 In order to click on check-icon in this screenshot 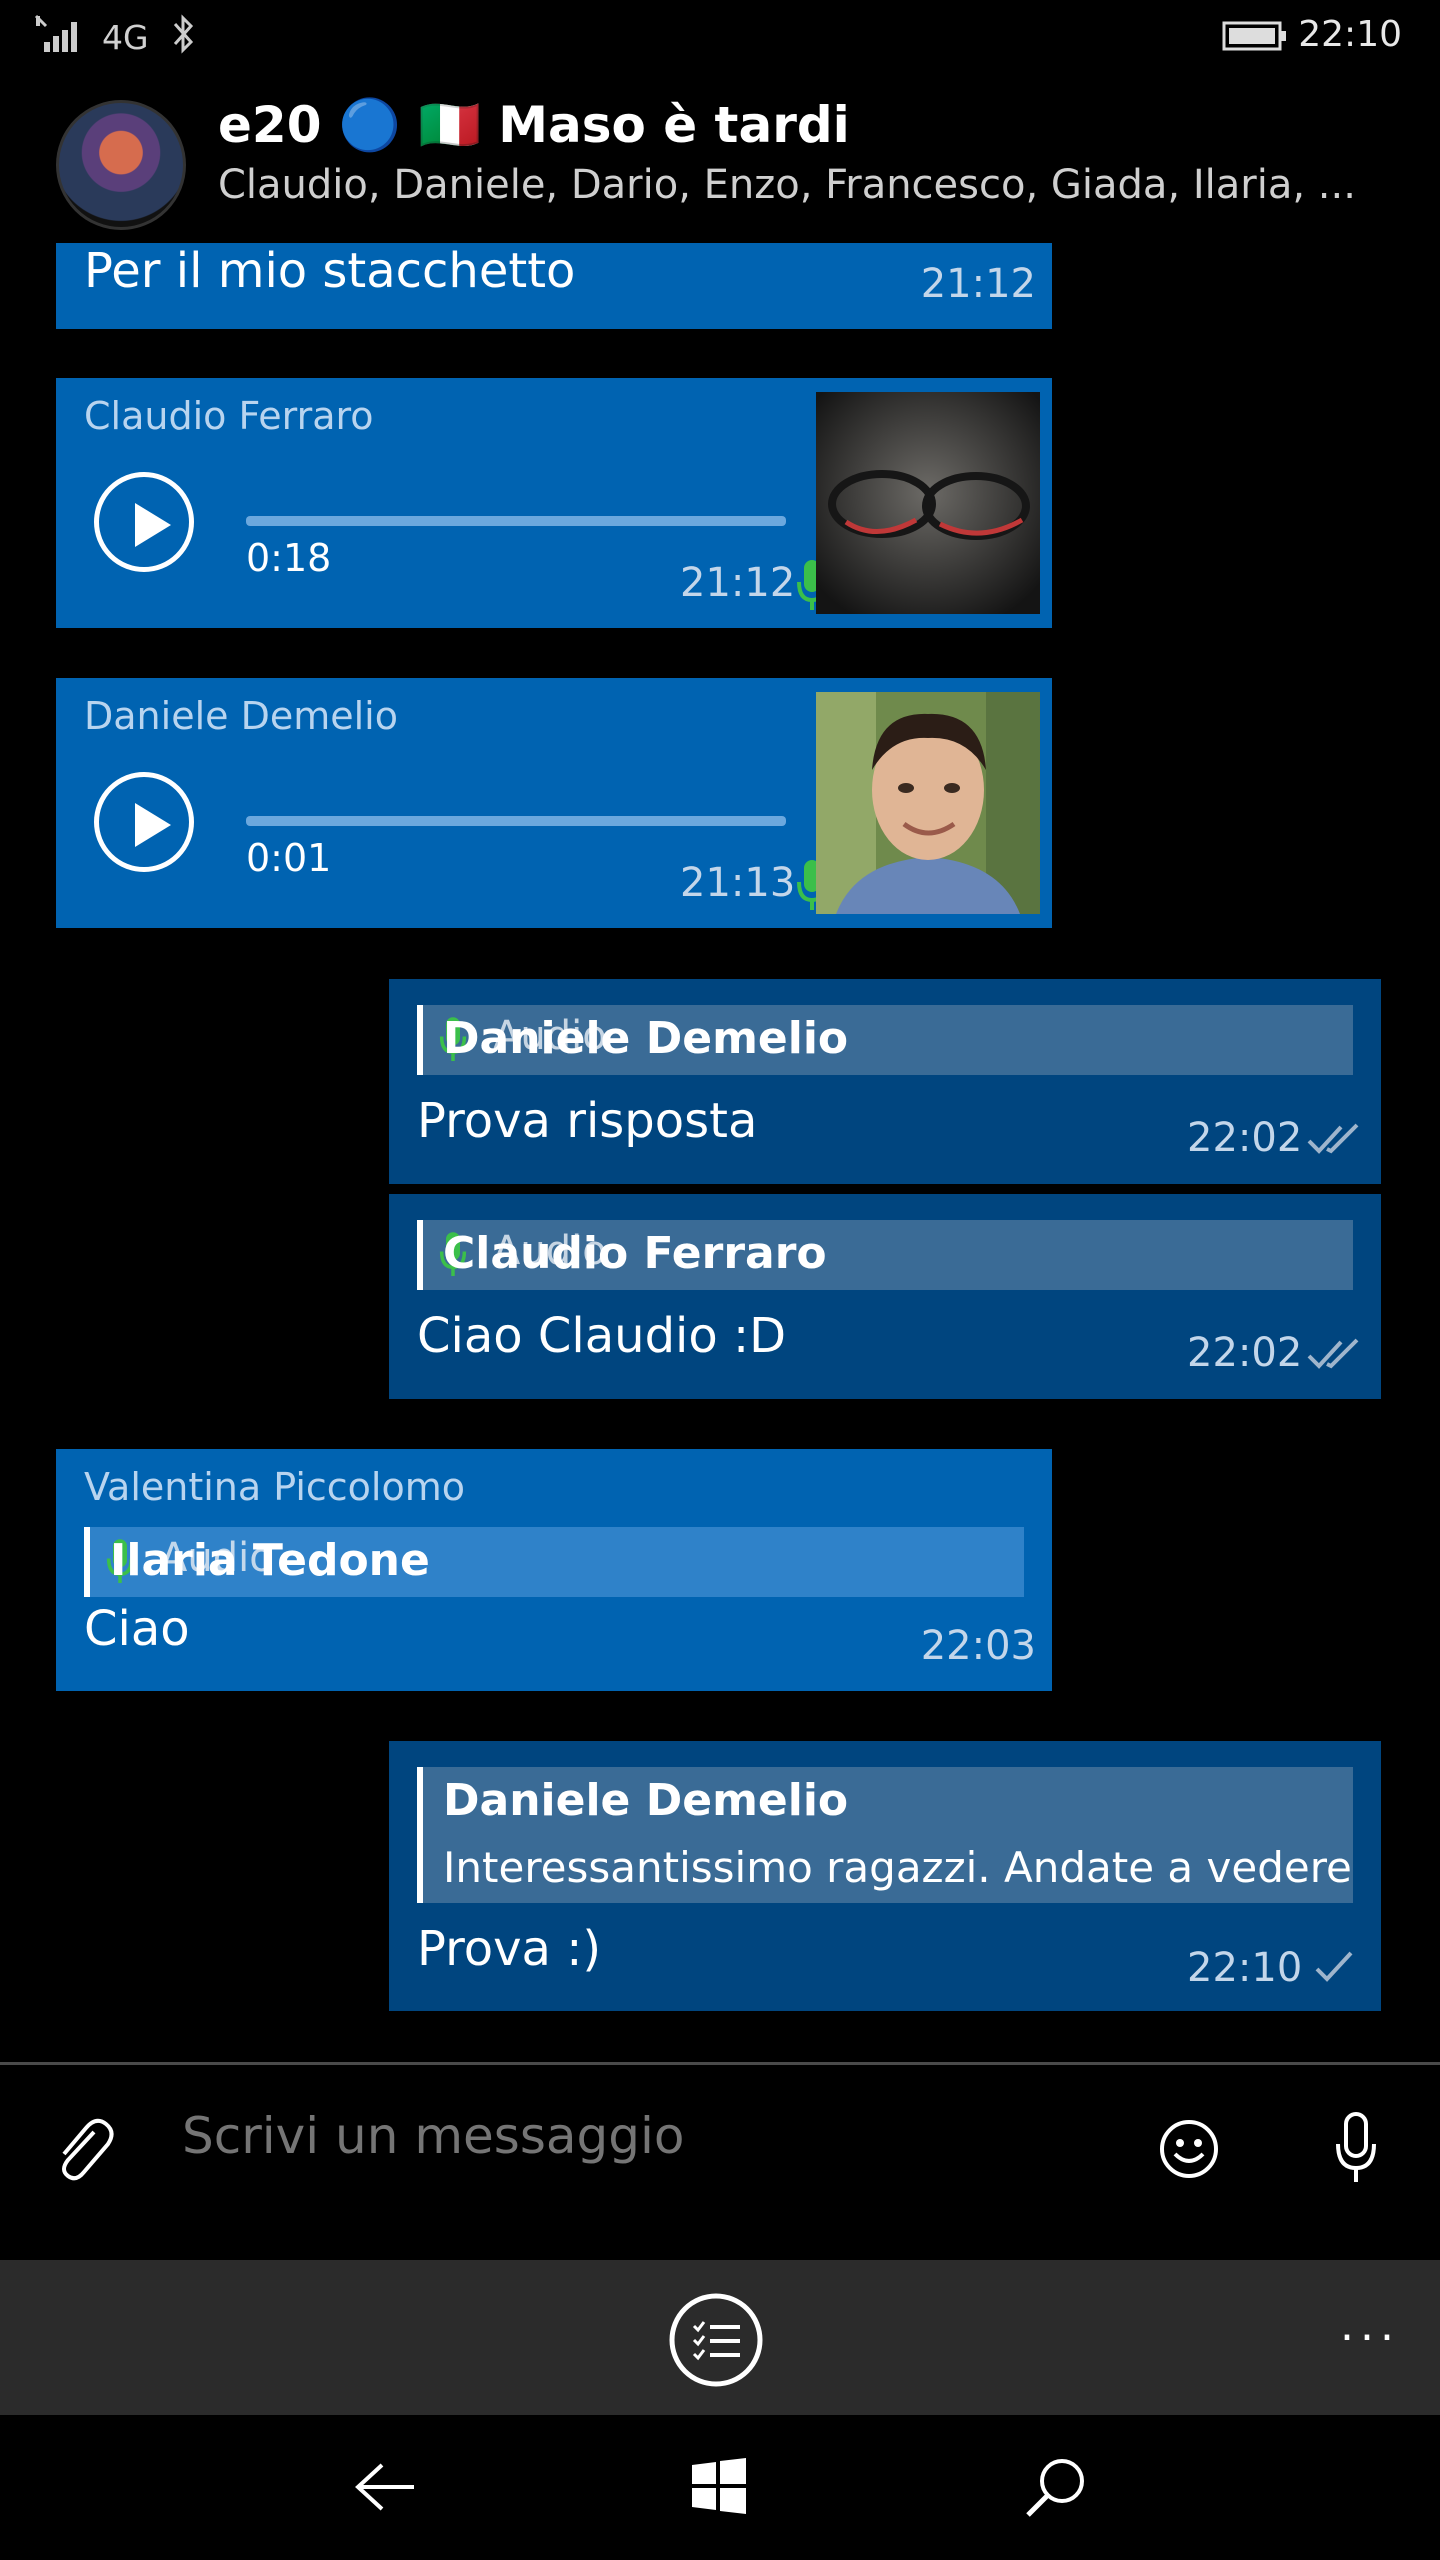, I will do `click(1334, 1966)`.